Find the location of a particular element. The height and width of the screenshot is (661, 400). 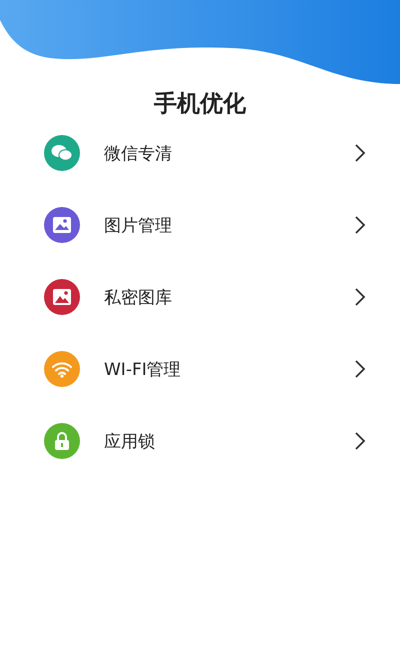

menu-item-label: 微信专清 is located at coordinates (229, 153).